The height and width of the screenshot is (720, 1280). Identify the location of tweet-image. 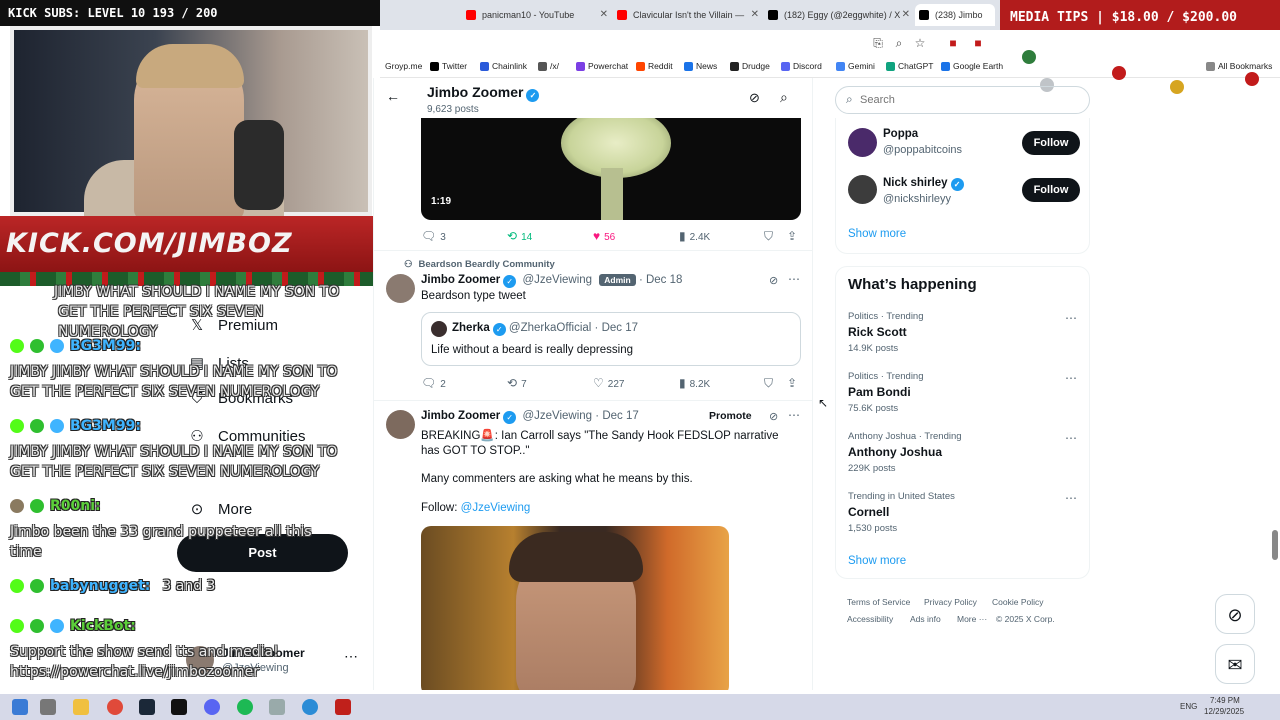
(575, 608).